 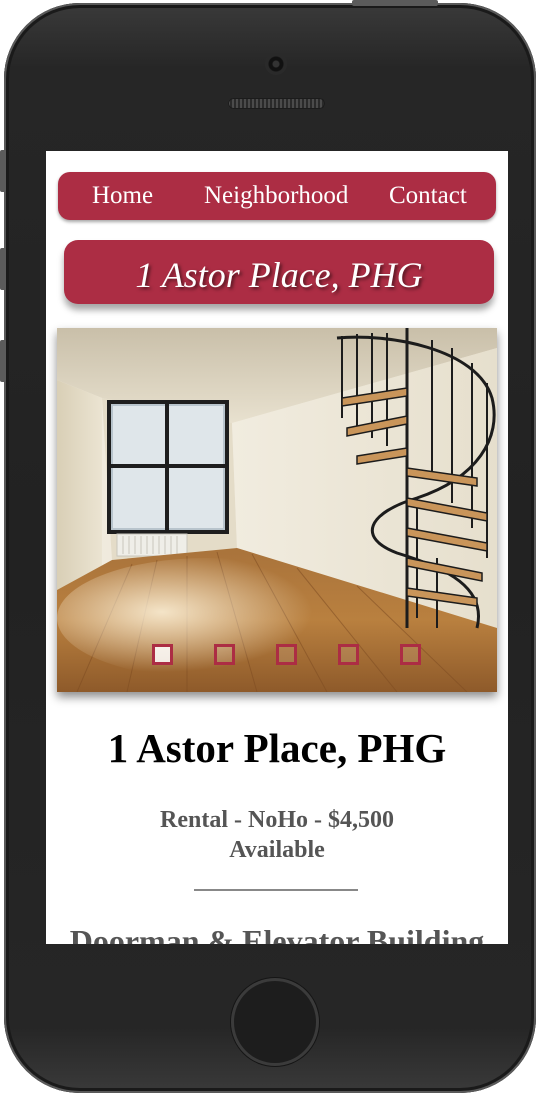 What do you see at coordinates (3, 361) in the screenshot?
I see `volume-down-button` at bounding box center [3, 361].